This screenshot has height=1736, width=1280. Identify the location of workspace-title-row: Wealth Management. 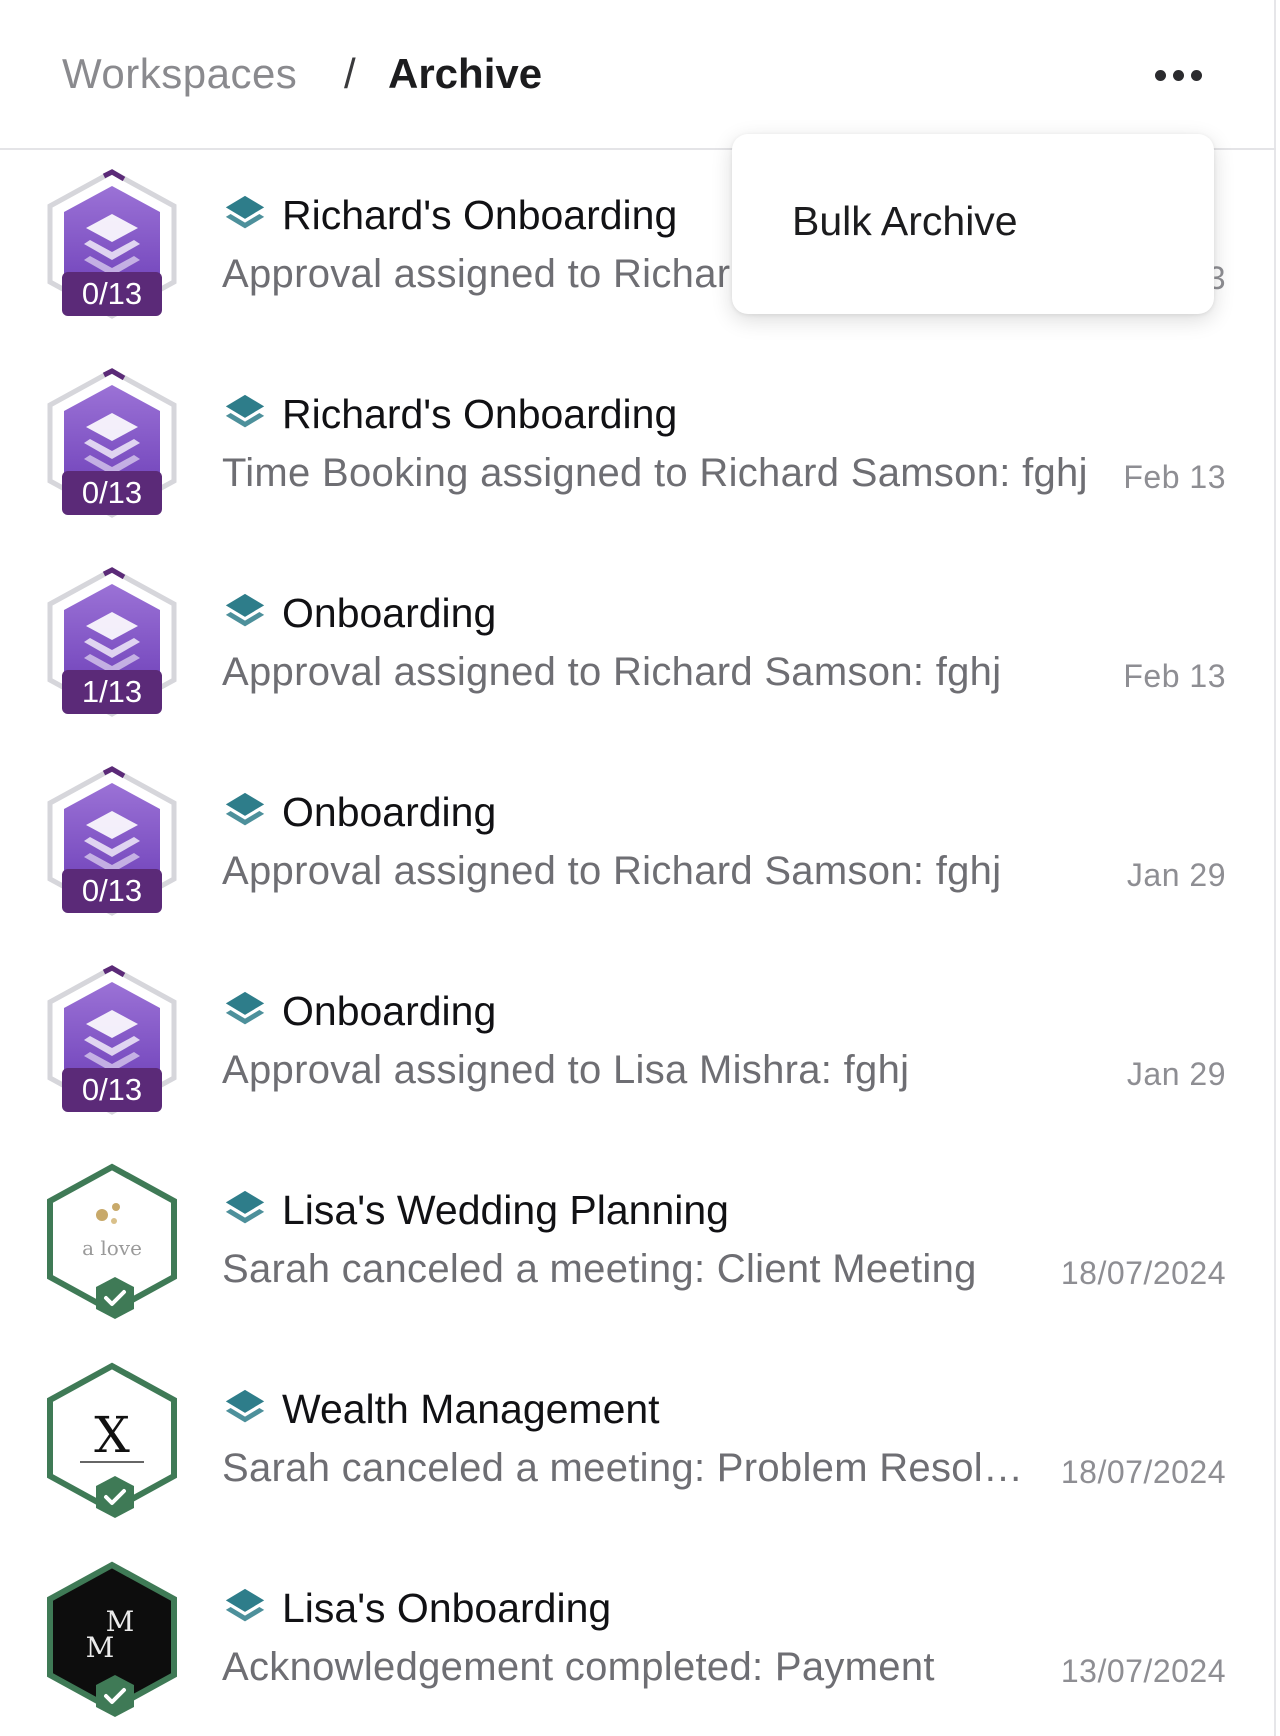
(441, 1409).